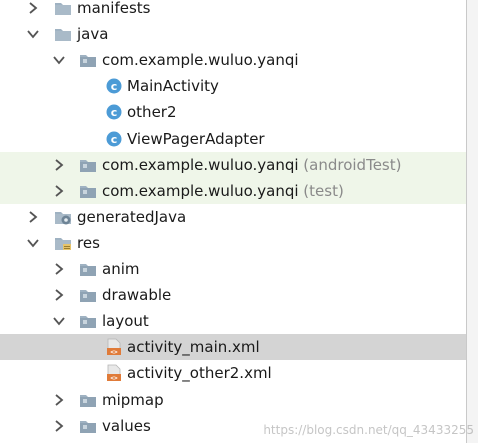 This screenshot has height=443, width=478. I want to click on tree-item-res: res, so click(233, 243).